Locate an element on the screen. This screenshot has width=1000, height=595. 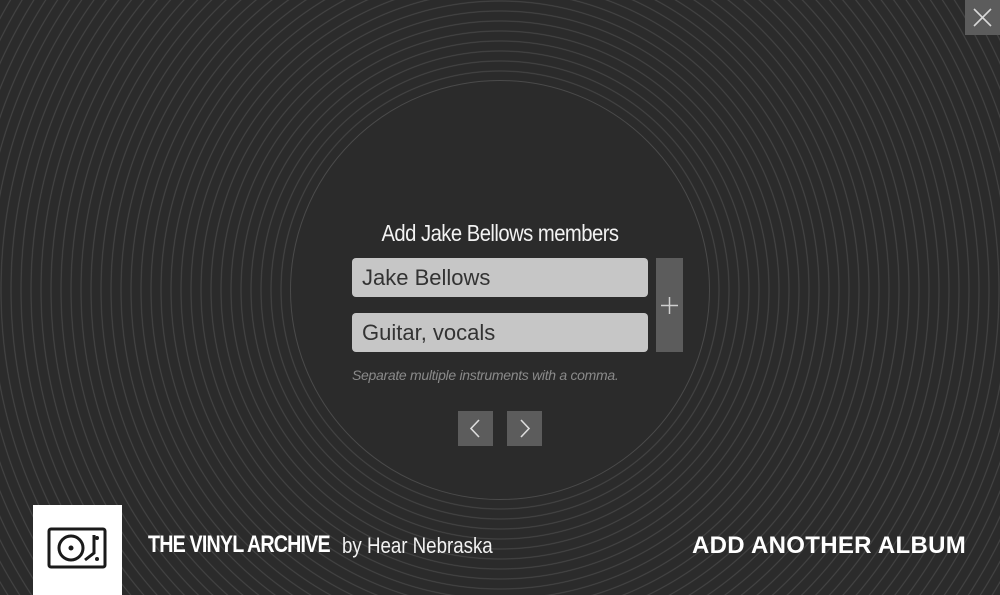
chevron-left-icon is located at coordinates (474, 428).